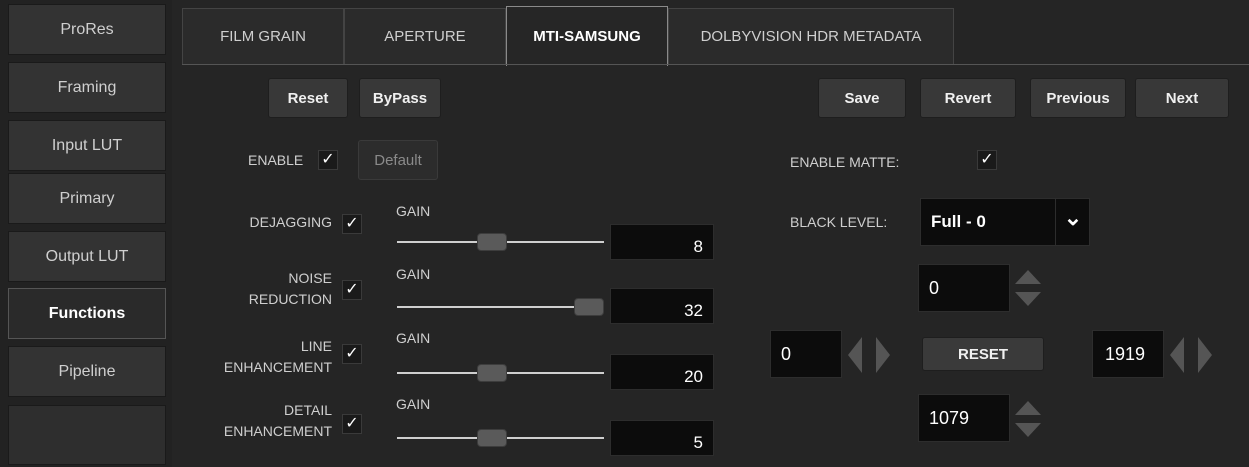 This screenshot has height=467, width=1249. I want to click on tab-film-grain: FILM GRAIN, so click(263, 36).